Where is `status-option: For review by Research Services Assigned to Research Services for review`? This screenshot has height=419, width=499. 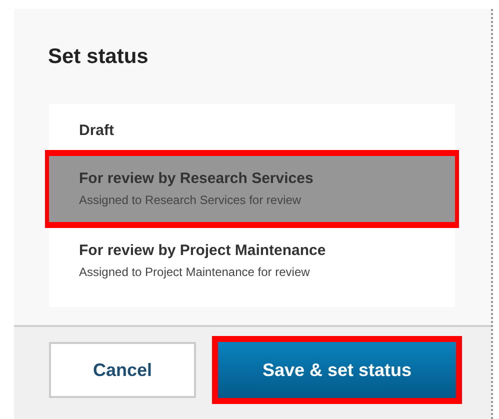 status-option: For review by Research Services Assigned to Research Services for review is located at coordinates (252, 189).